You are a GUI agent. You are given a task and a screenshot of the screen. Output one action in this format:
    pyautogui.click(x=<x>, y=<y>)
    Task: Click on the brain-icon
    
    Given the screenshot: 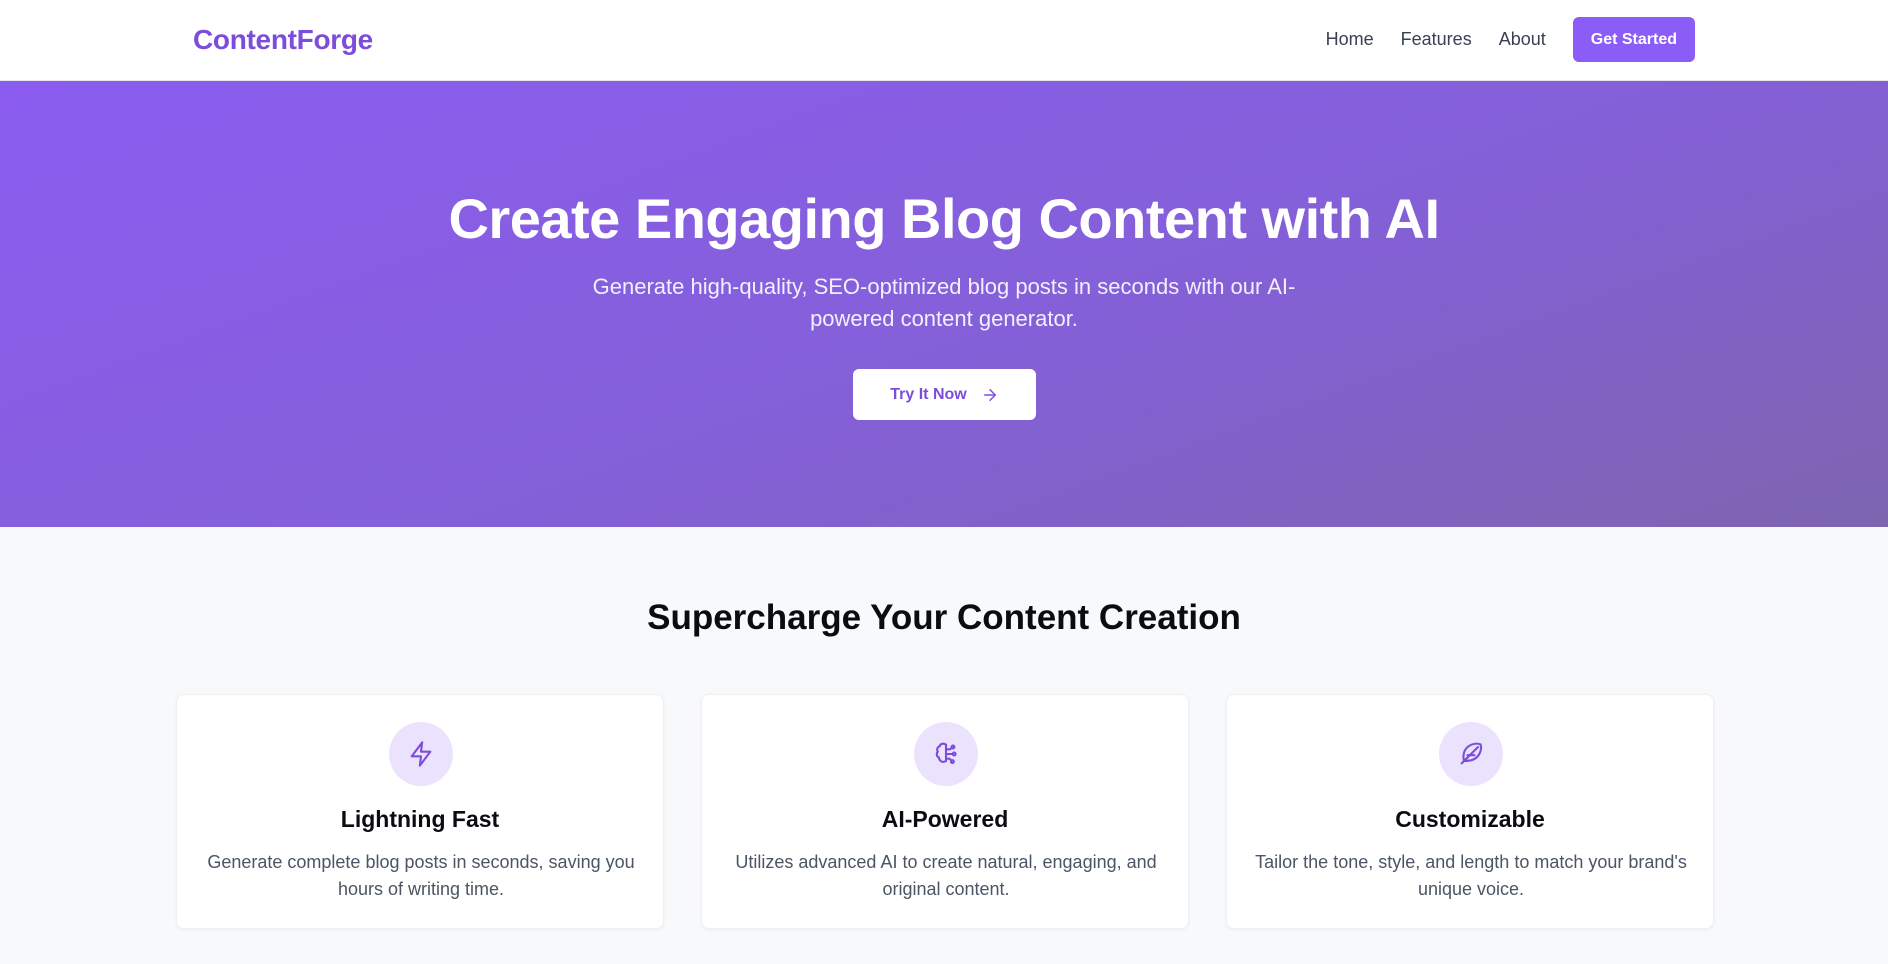 What is the action you would take?
    pyautogui.click(x=946, y=753)
    